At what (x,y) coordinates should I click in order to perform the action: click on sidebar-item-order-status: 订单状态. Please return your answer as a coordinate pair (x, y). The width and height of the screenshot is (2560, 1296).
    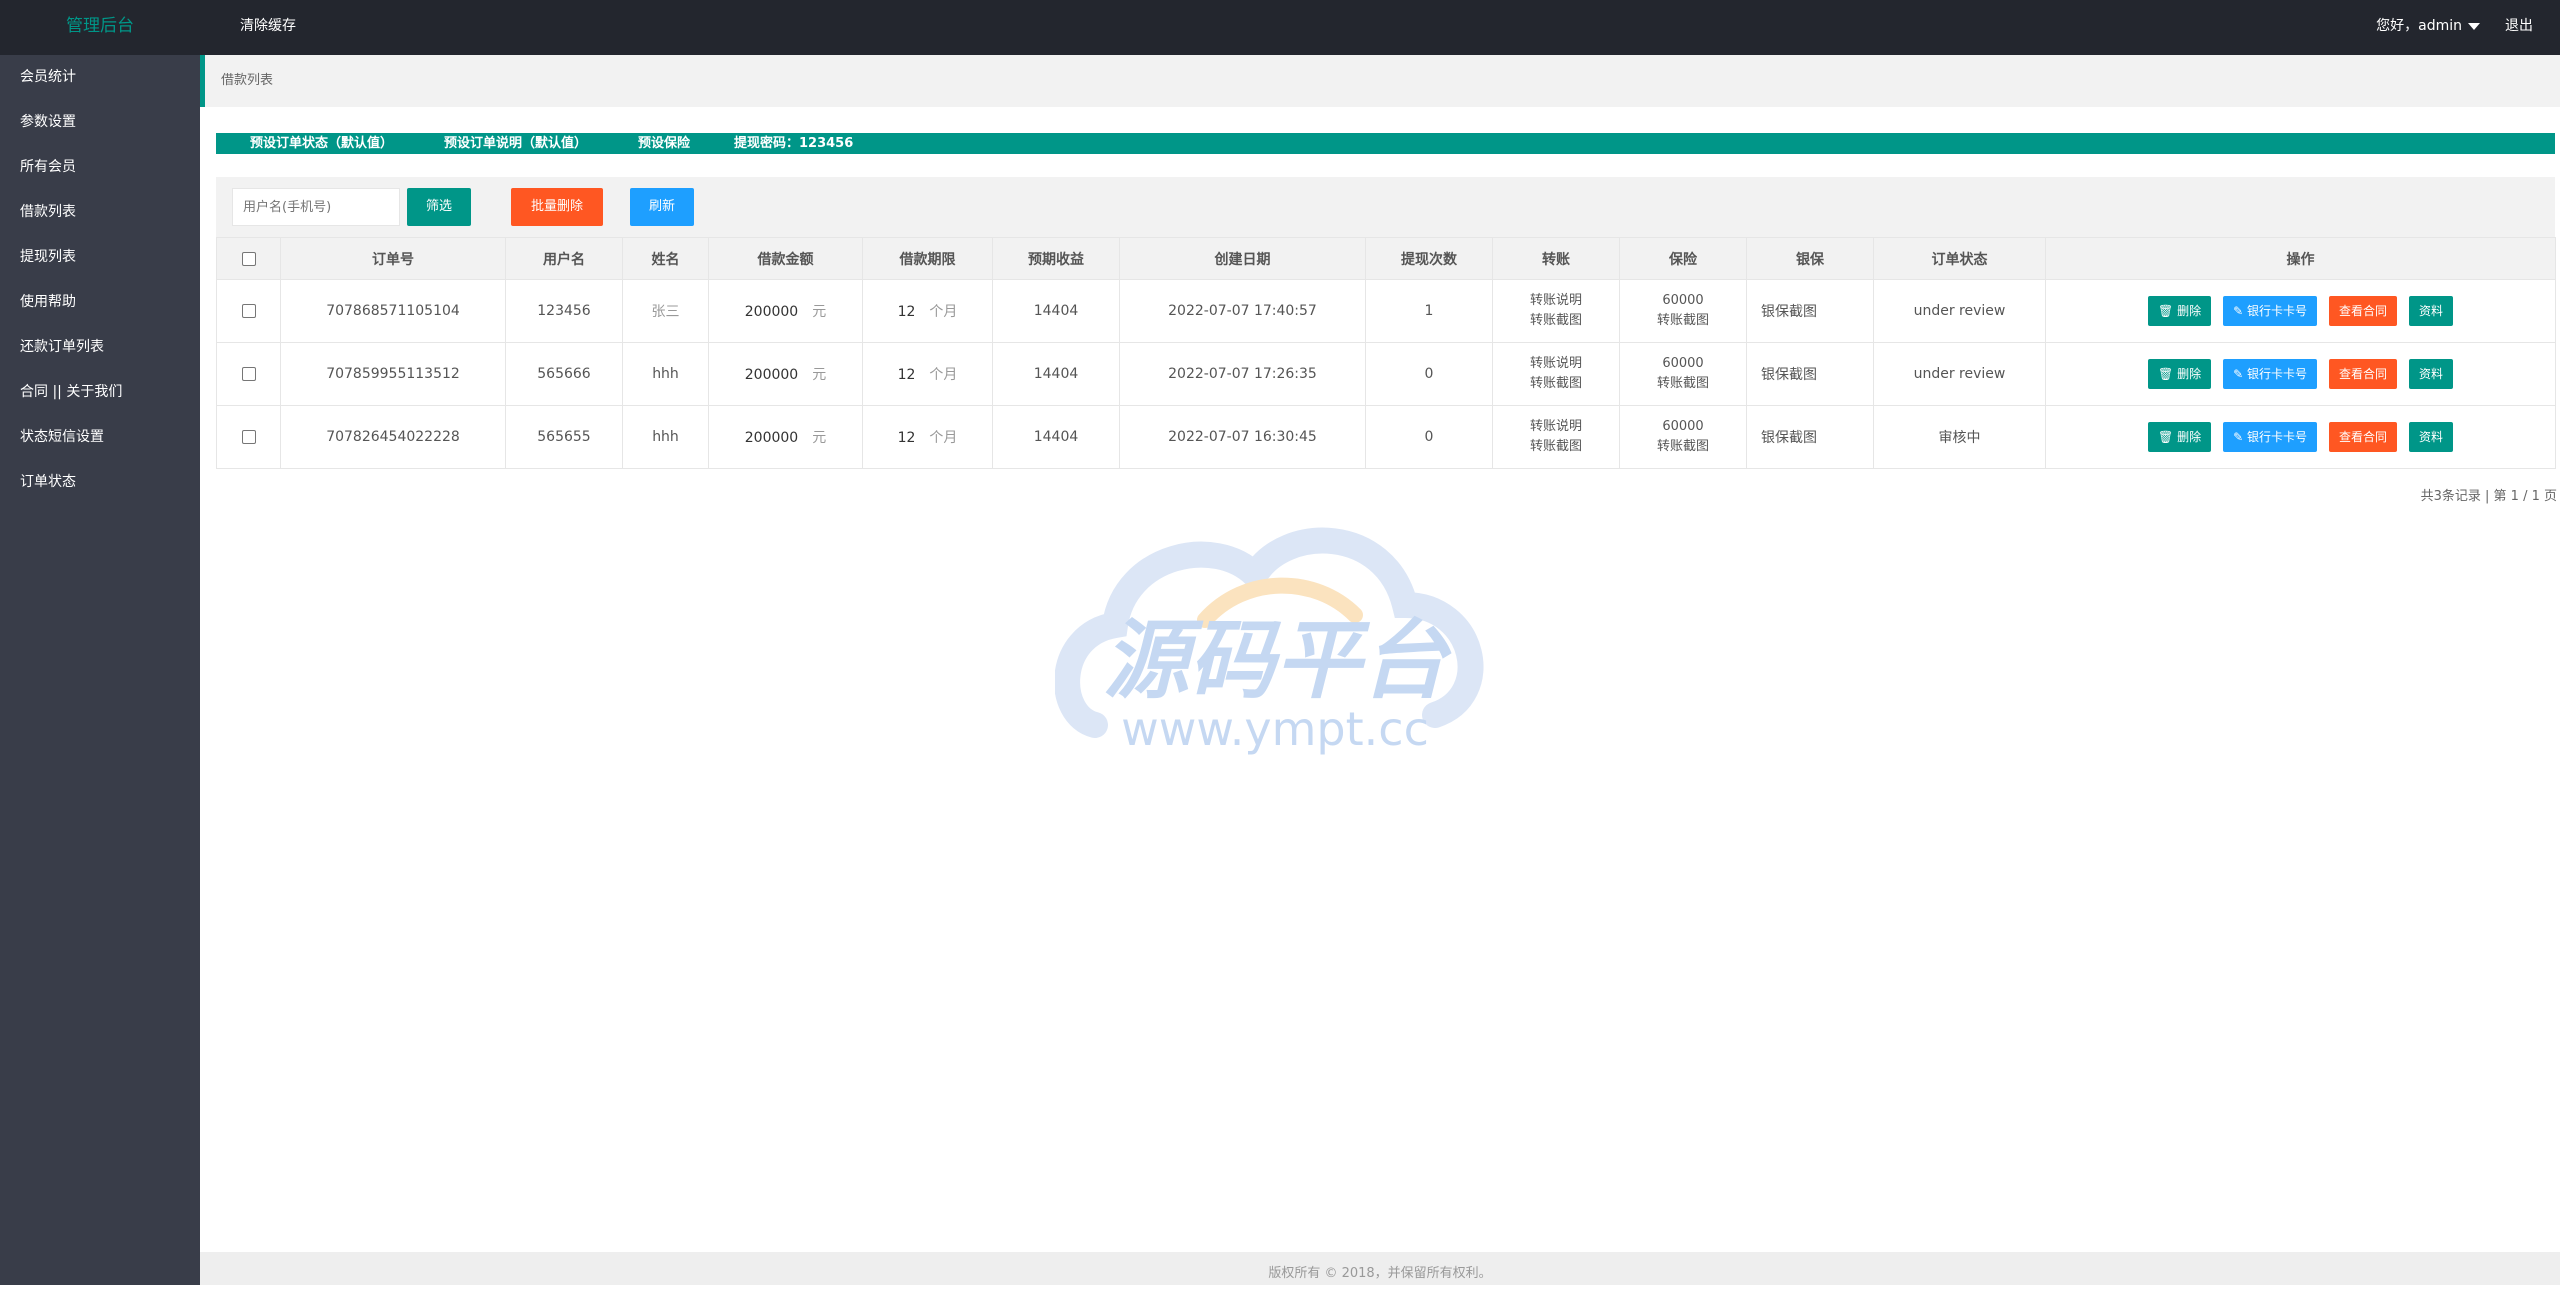
    Looking at the image, I should click on (100, 482).